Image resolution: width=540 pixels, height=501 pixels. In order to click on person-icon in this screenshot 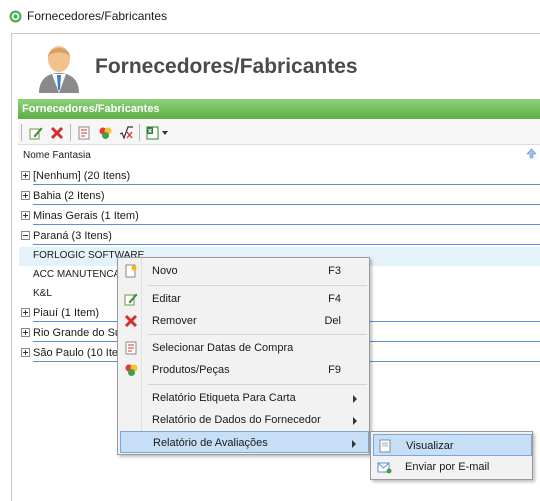, I will do `click(59, 69)`.